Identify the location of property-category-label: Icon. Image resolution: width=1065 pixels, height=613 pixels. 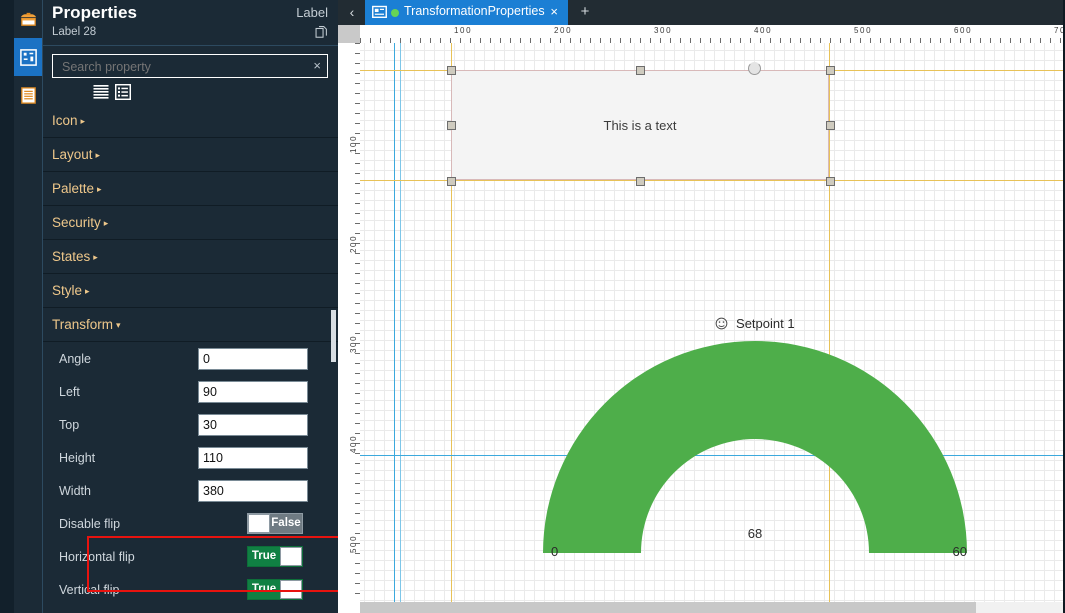
(65, 120).